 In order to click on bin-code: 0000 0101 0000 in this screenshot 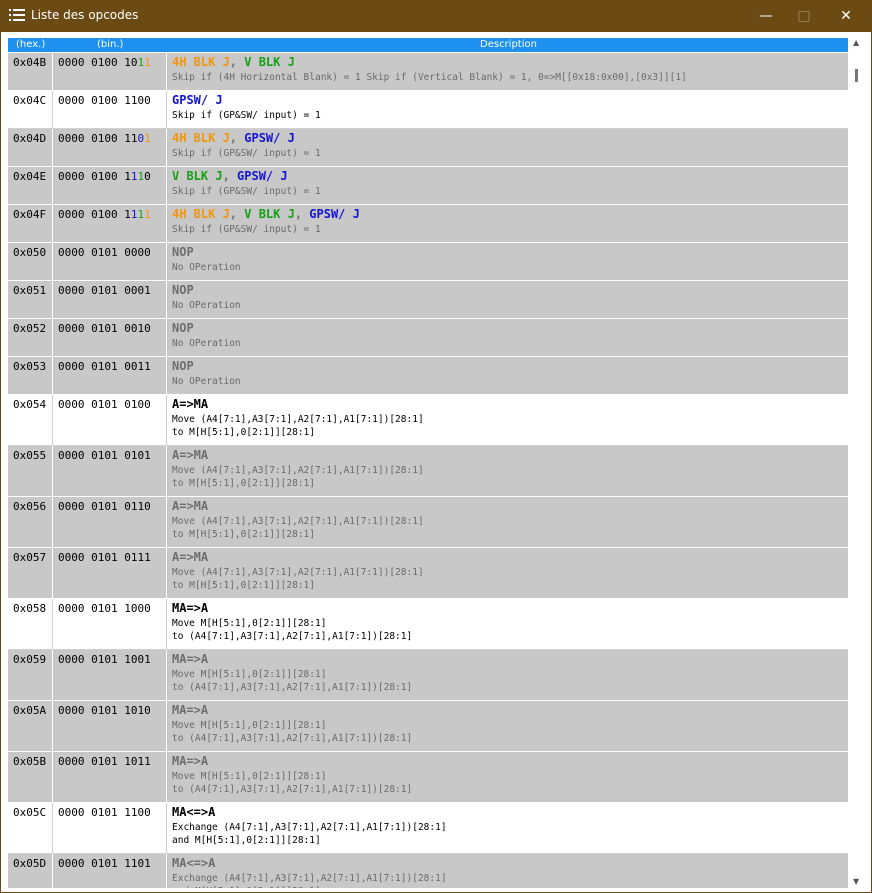, I will do `click(104, 252)`.